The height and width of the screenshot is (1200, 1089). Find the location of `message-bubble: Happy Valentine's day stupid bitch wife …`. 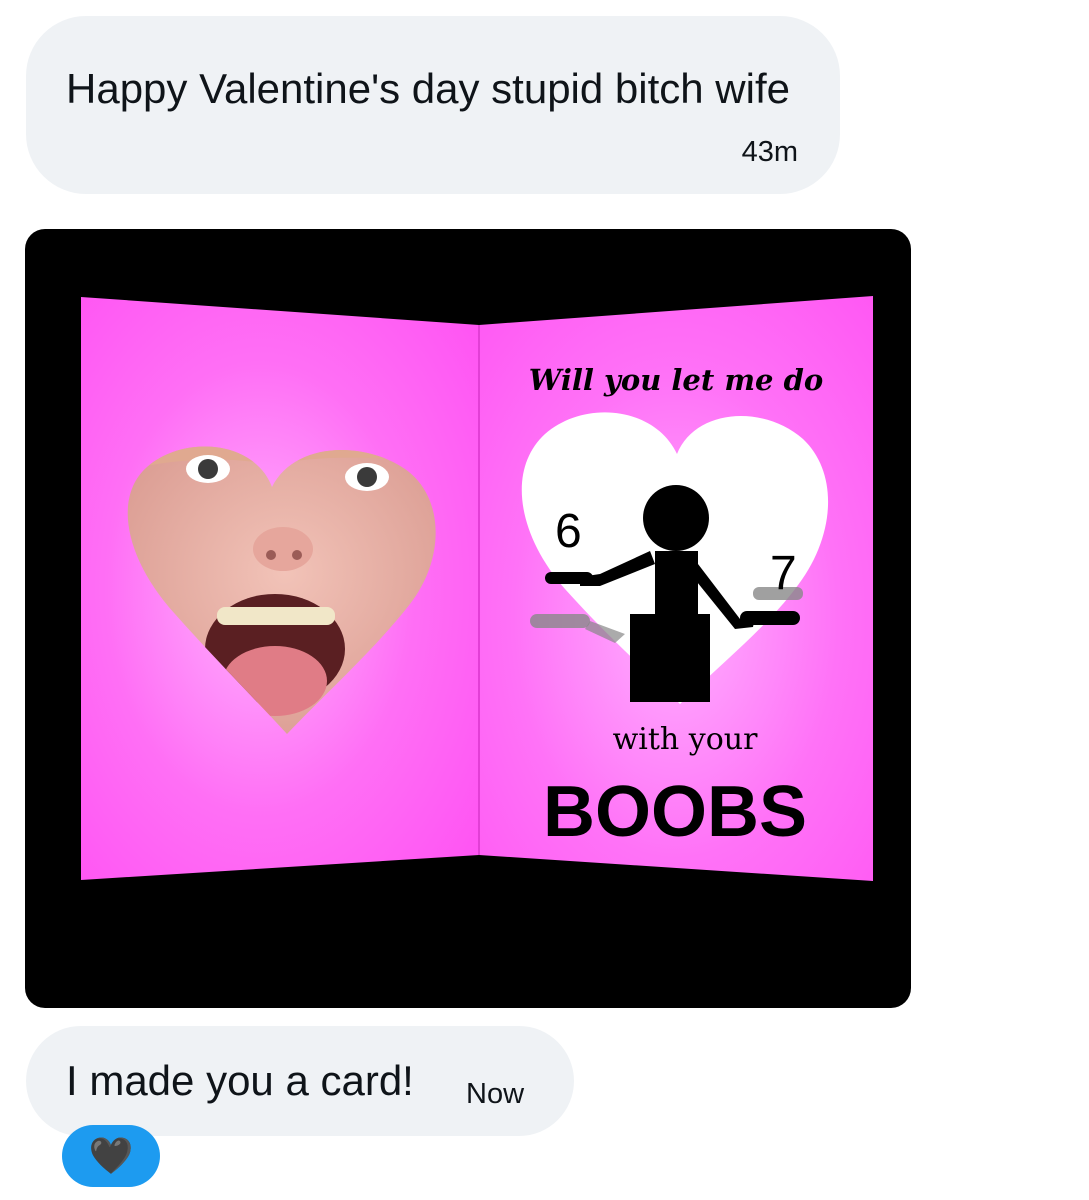

message-bubble: Happy Valentine's day stupid bitch wife … is located at coordinates (433, 105).